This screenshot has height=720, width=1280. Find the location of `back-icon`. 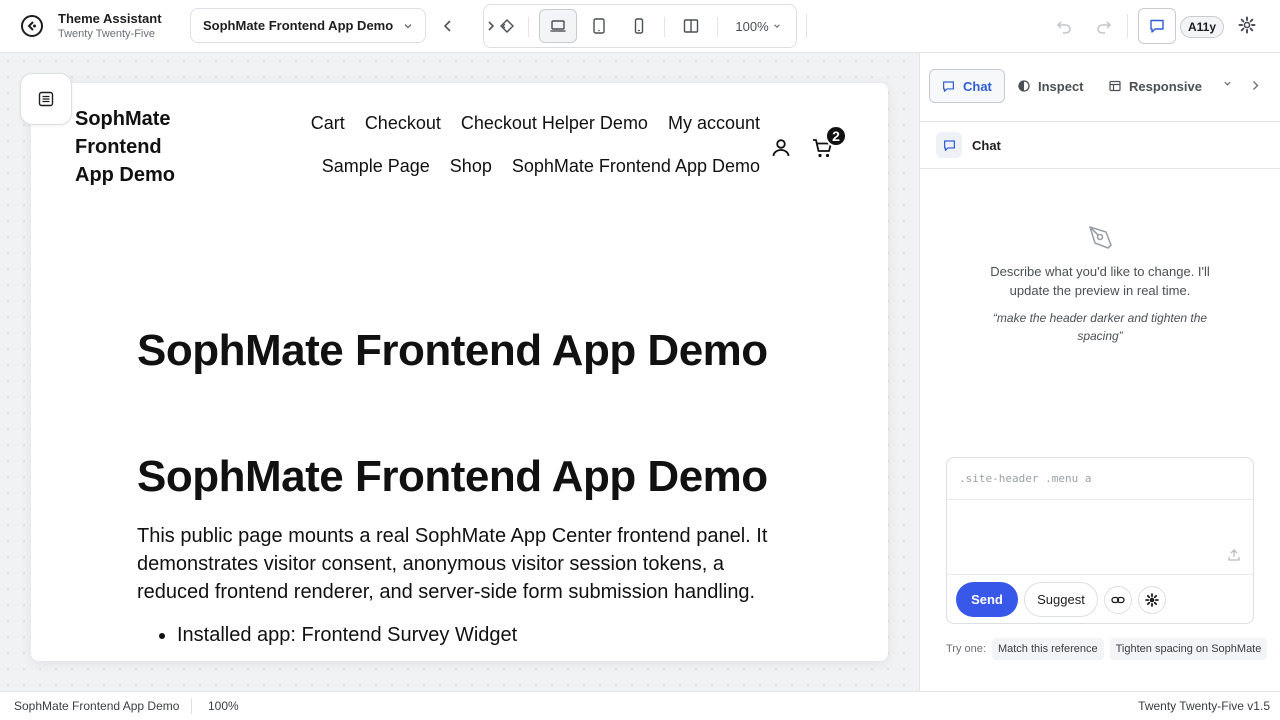

back-icon is located at coordinates (32, 26).